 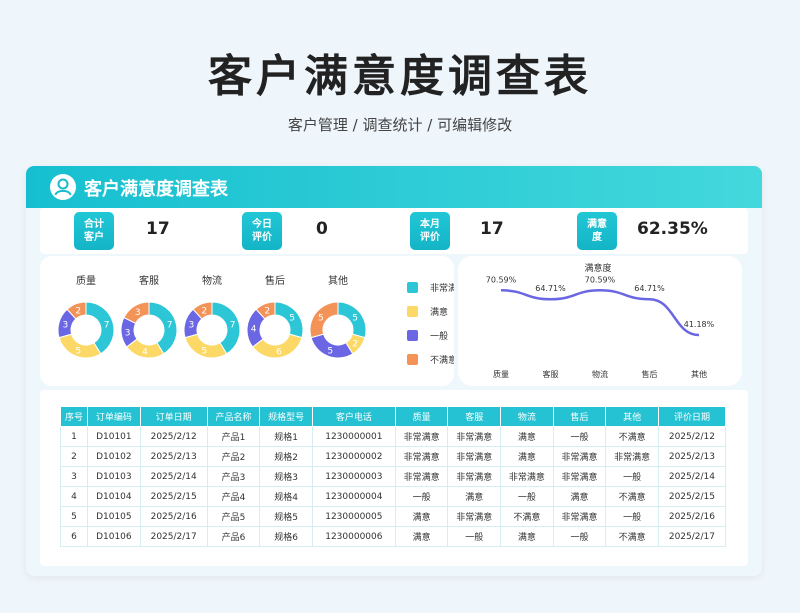 What do you see at coordinates (353, 516) in the screenshot?
I see `table-cell: 1230000005` at bounding box center [353, 516].